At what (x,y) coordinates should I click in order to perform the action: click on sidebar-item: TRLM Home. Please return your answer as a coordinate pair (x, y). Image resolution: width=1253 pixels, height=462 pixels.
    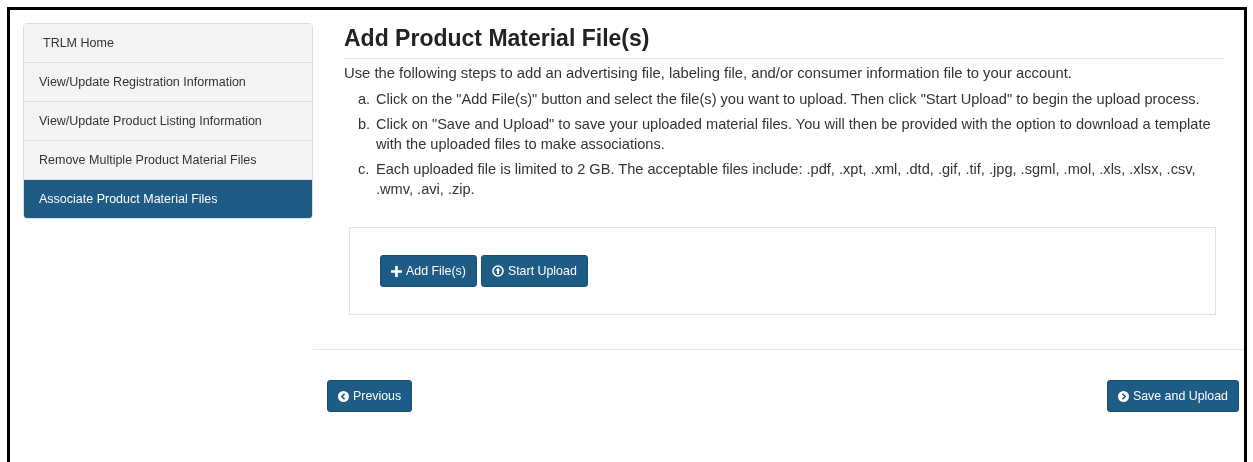
    Looking at the image, I should click on (168, 43).